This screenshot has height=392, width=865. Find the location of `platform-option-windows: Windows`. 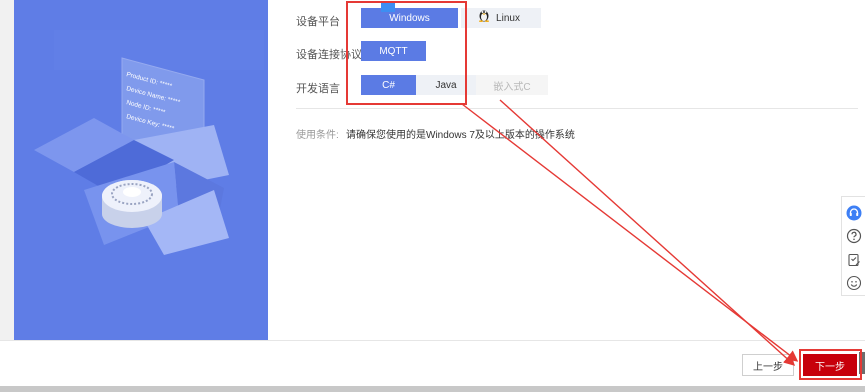

platform-option-windows: Windows is located at coordinates (409, 15).